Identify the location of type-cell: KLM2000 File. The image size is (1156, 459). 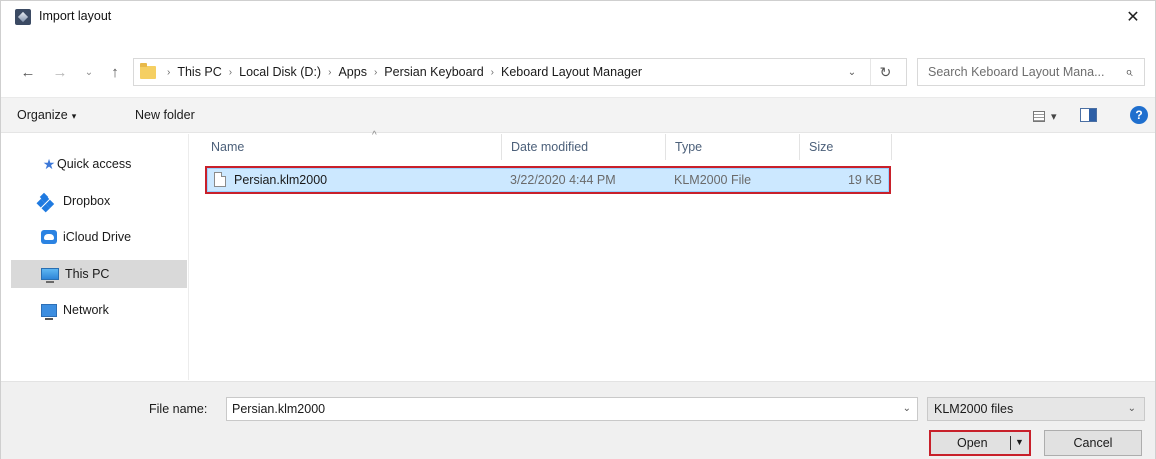
(713, 180).